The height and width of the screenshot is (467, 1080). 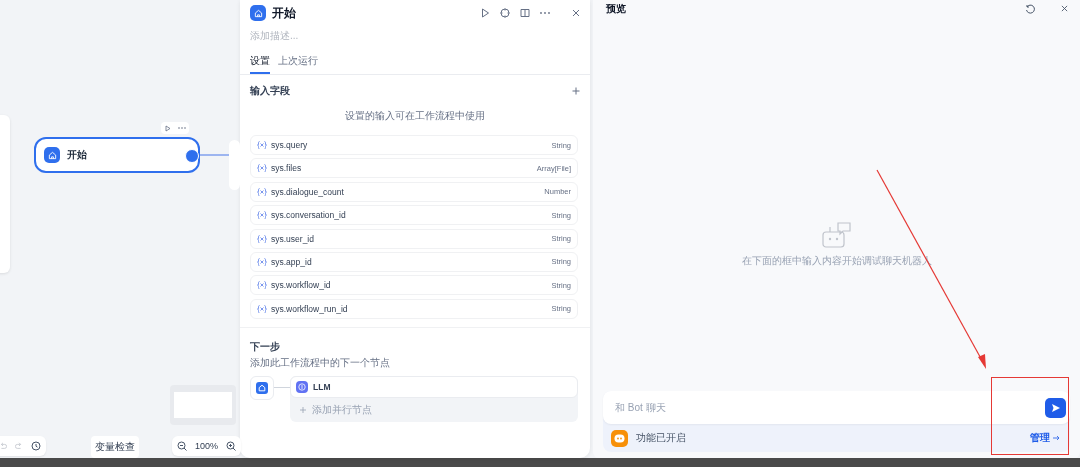 What do you see at coordinates (292, 261) in the screenshot?
I see `field-name: sys.app_id` at bounding box center [292, 261].